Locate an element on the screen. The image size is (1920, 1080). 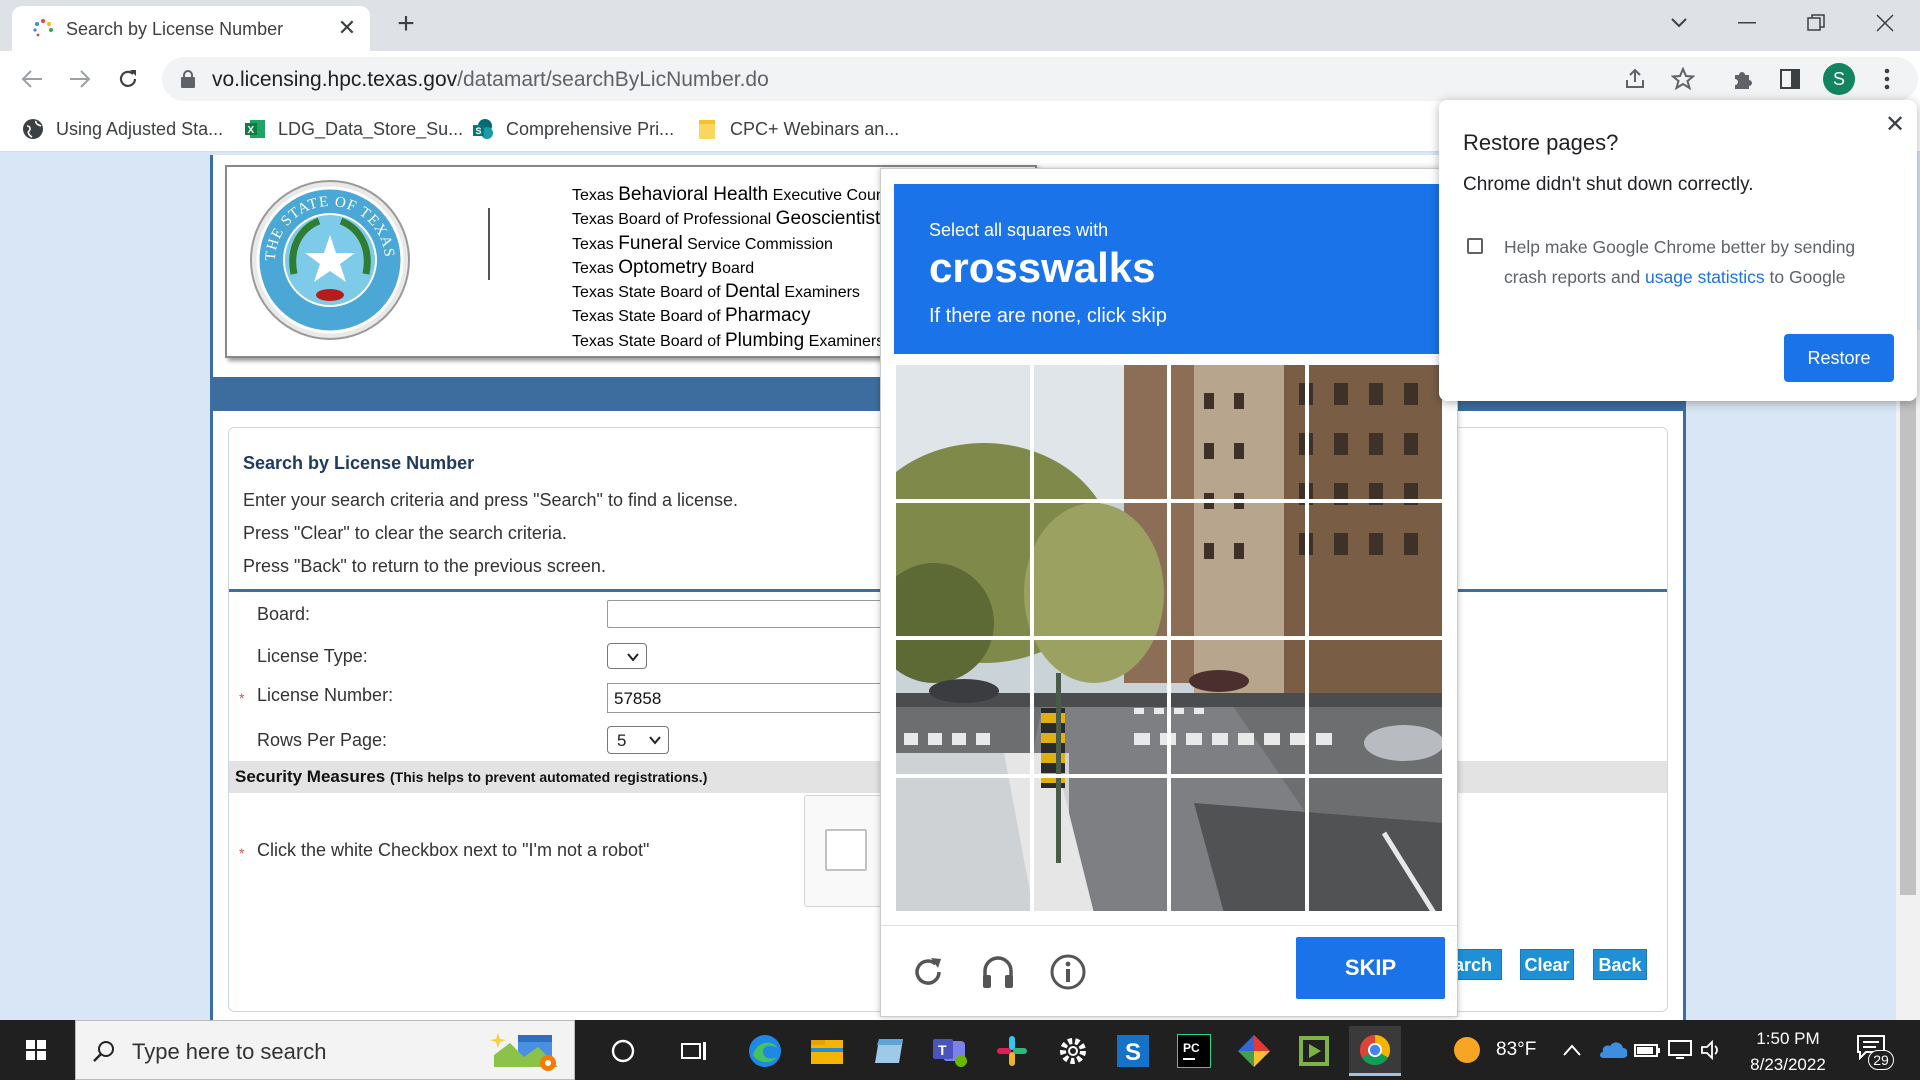
tab-close-icon: ✕ is located at coordinates (347, 28).